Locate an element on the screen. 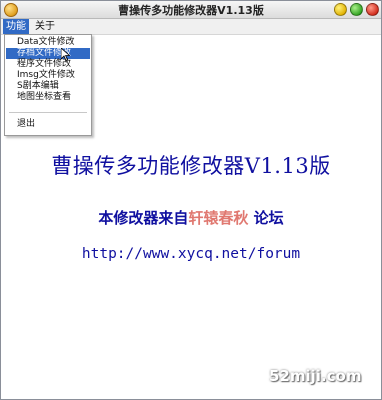 The height and width of the screenshot is (400, 382). menu-item-exit: 退出 is located at coordinates (48, 124).